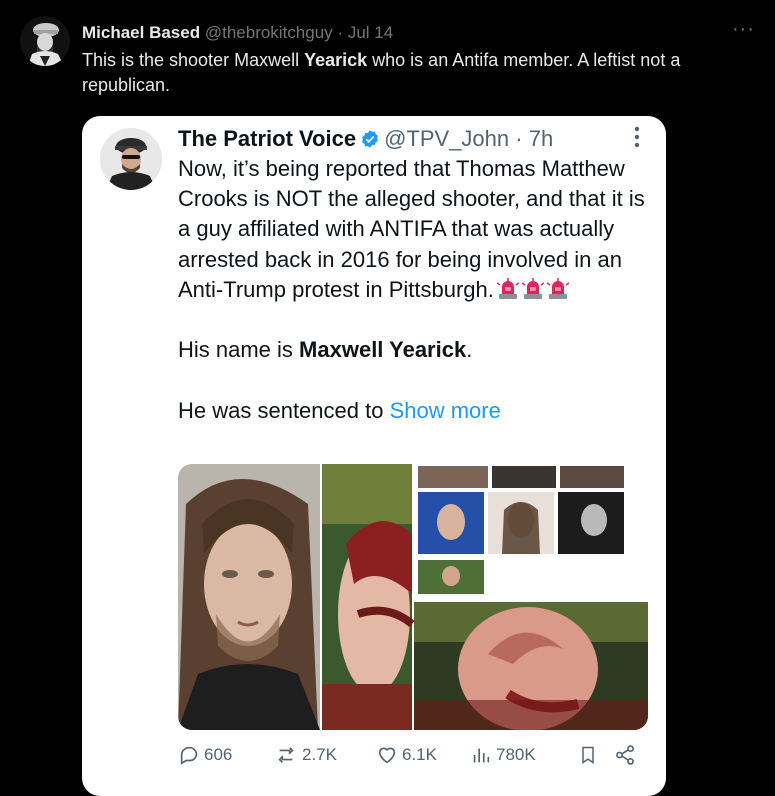 The image size is (775, 796). Describe the element at coordinates (419, 754) in the screenshot. I see `like-count: 6.1K` at that location.